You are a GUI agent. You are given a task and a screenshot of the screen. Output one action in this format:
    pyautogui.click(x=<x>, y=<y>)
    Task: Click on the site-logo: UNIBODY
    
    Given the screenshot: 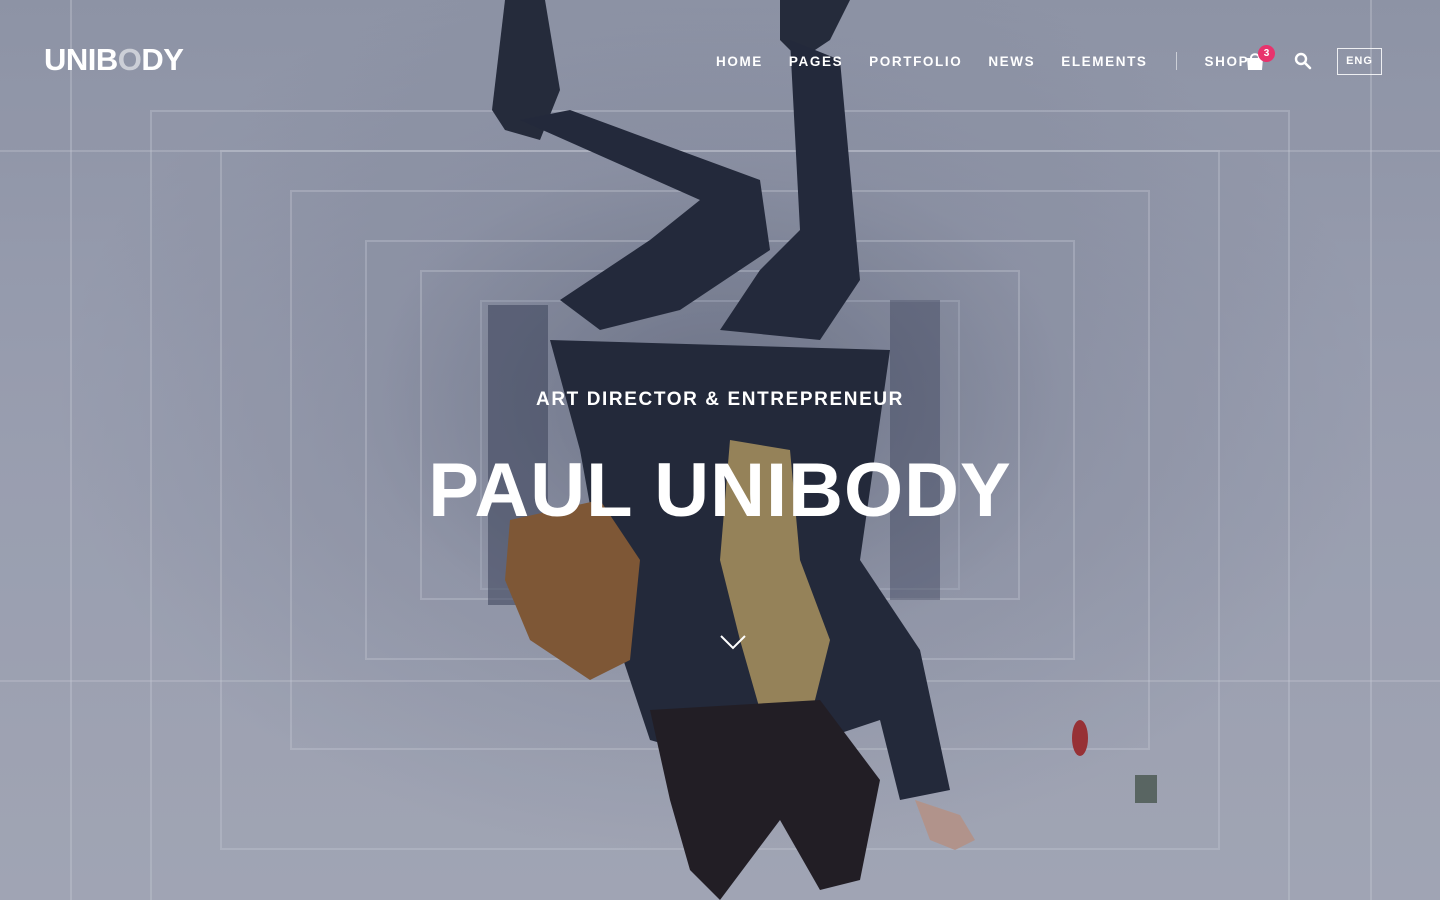 What is the action you would take?
    pyautogui.click(x=114, y=60)
    